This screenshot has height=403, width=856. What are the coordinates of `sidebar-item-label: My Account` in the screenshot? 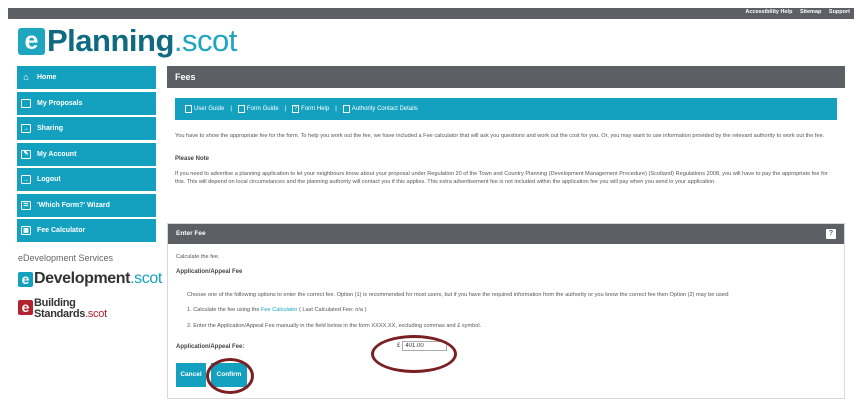 It's located at (57, 154).